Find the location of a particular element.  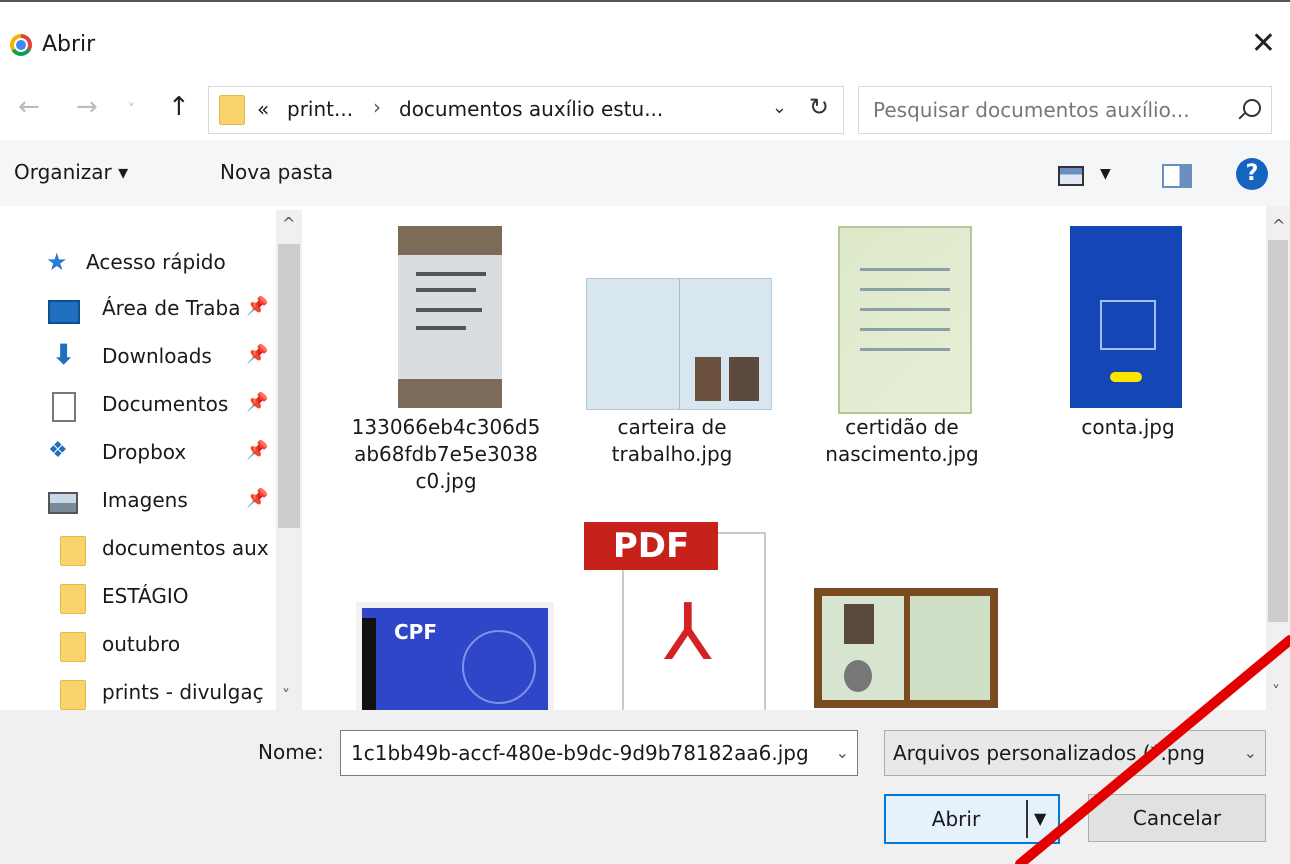

view-options-dropdown-icon: ▼ is located at coordinates (1105, 174).